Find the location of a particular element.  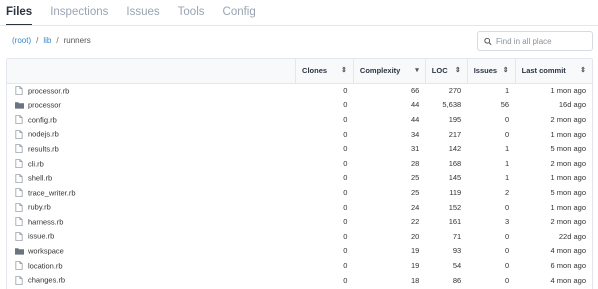

table-row: workspace 0 19 93 0 4 mon ago is located at coordinates (299, 251).